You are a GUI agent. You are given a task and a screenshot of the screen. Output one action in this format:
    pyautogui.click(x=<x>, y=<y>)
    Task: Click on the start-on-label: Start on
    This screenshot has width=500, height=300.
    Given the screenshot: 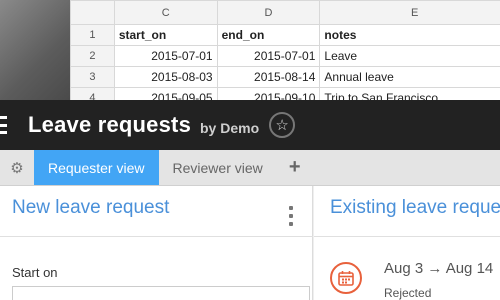 What is the action you would take?
    pyautogui.click(x=35, y=272)
    